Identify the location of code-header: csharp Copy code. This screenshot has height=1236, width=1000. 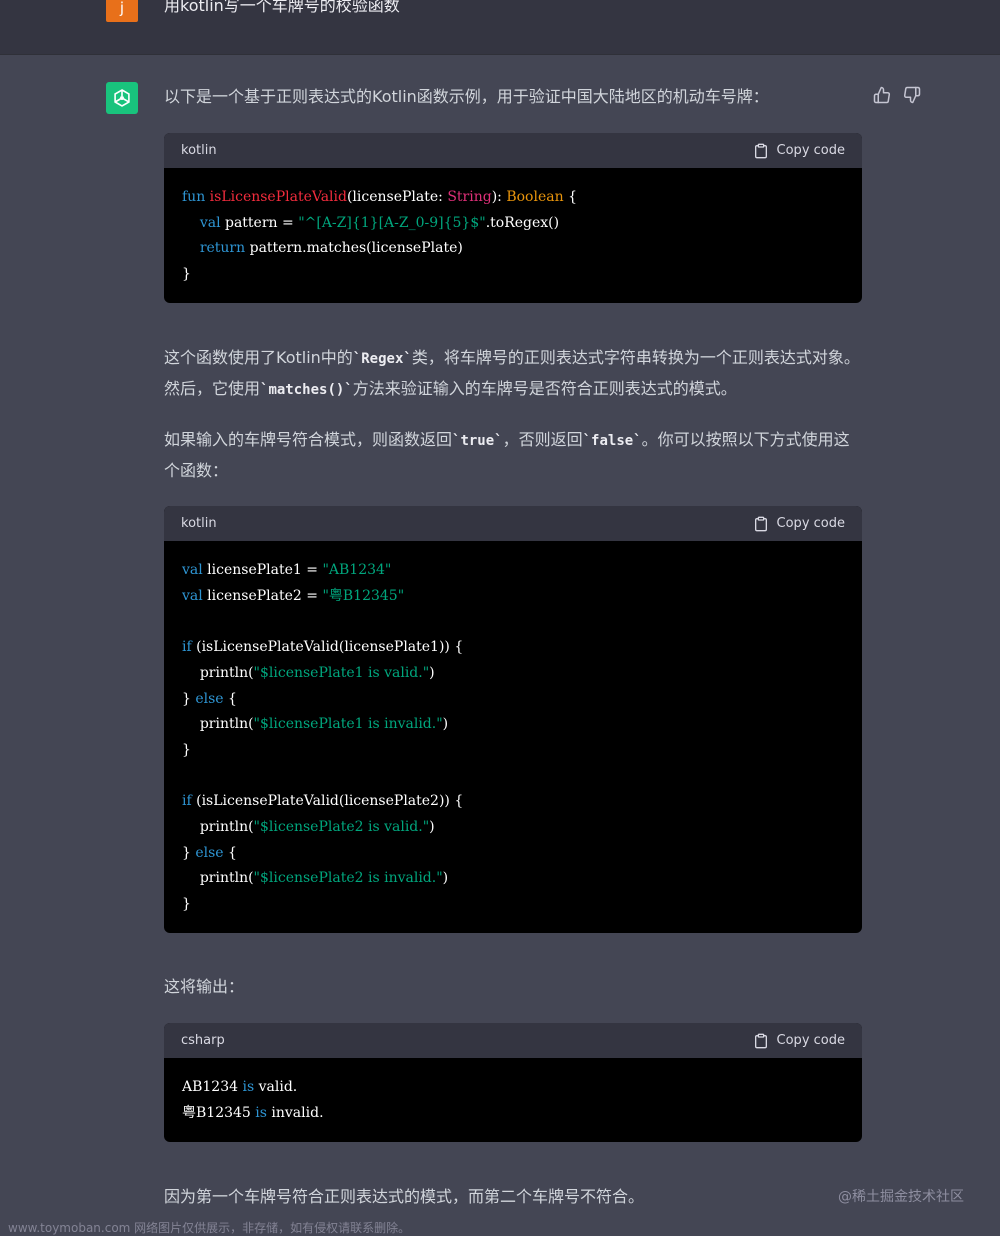
(513, 1040).